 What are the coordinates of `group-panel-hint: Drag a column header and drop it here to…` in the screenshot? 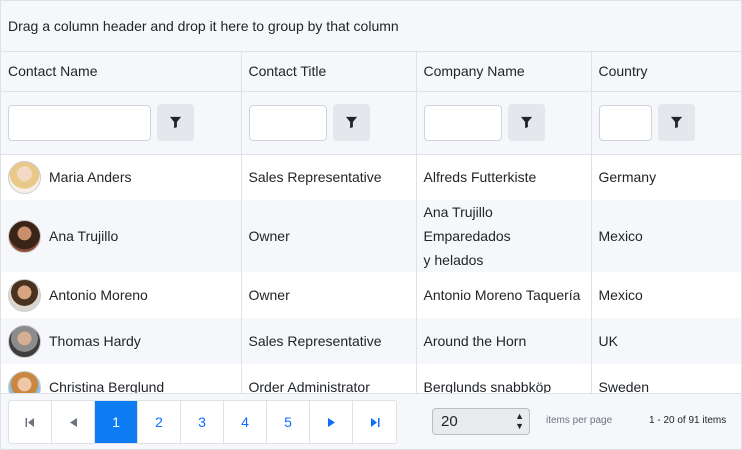 It's located at (203, 26).